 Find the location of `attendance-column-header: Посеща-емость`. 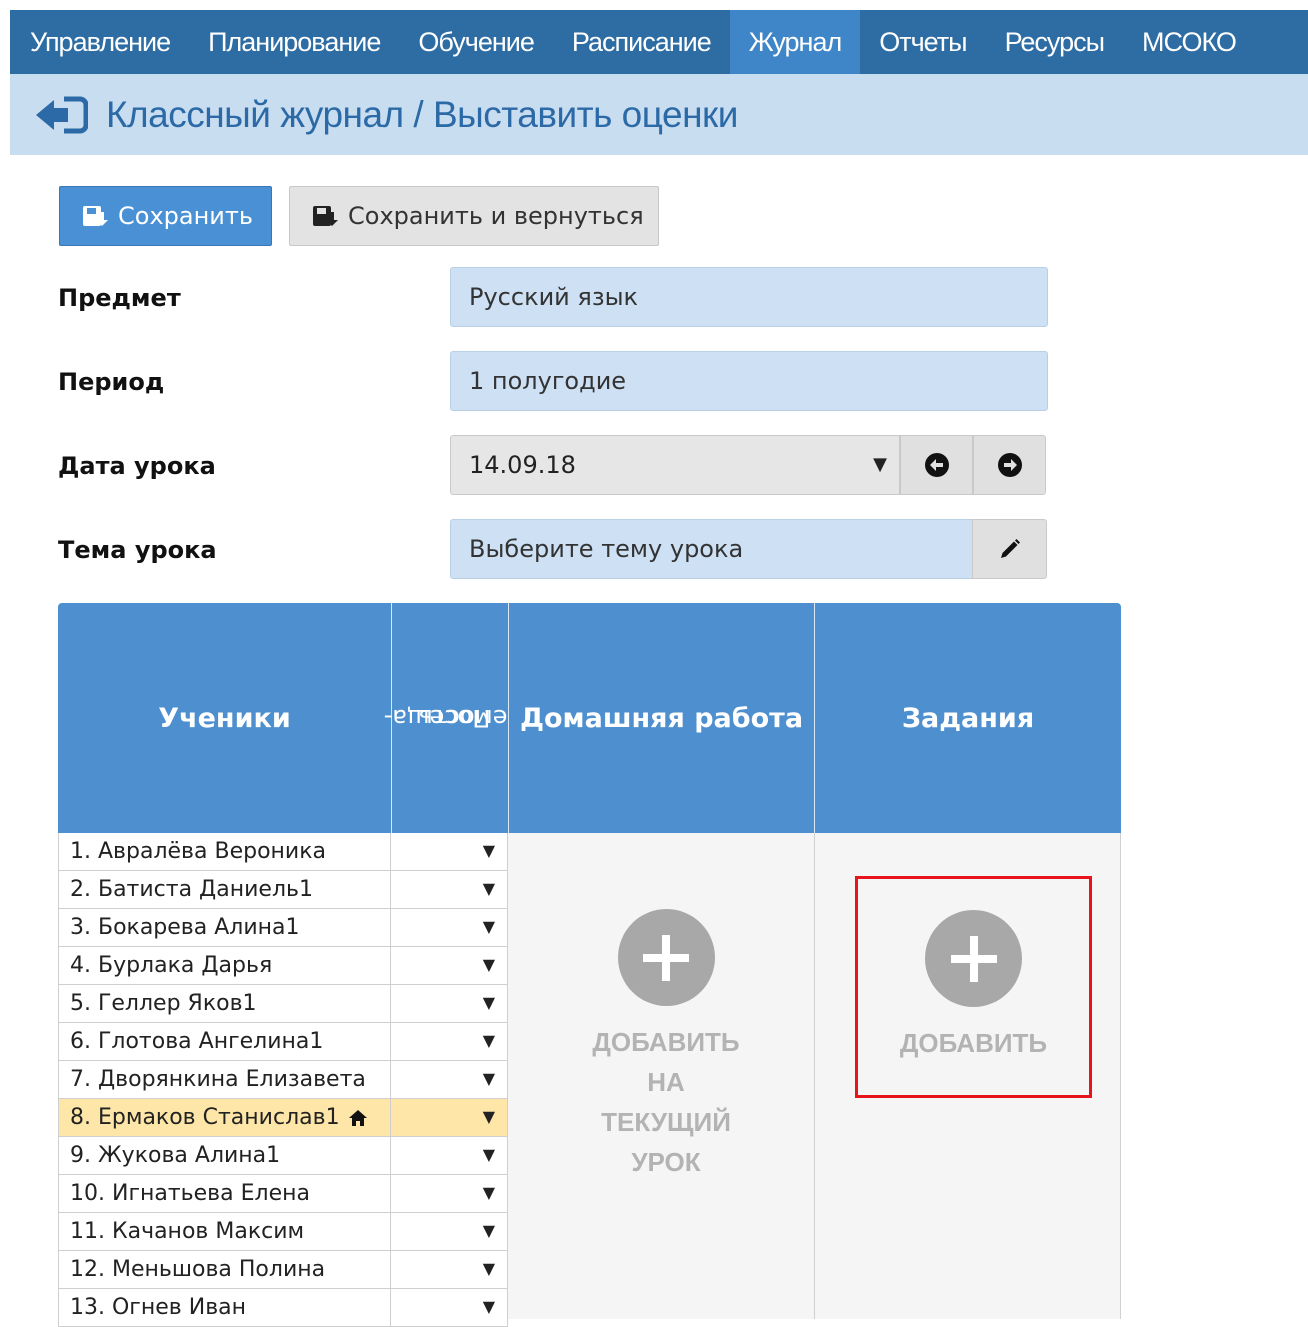

attendance-column-header: Посеща-емость is located at coordinates (446, 718).